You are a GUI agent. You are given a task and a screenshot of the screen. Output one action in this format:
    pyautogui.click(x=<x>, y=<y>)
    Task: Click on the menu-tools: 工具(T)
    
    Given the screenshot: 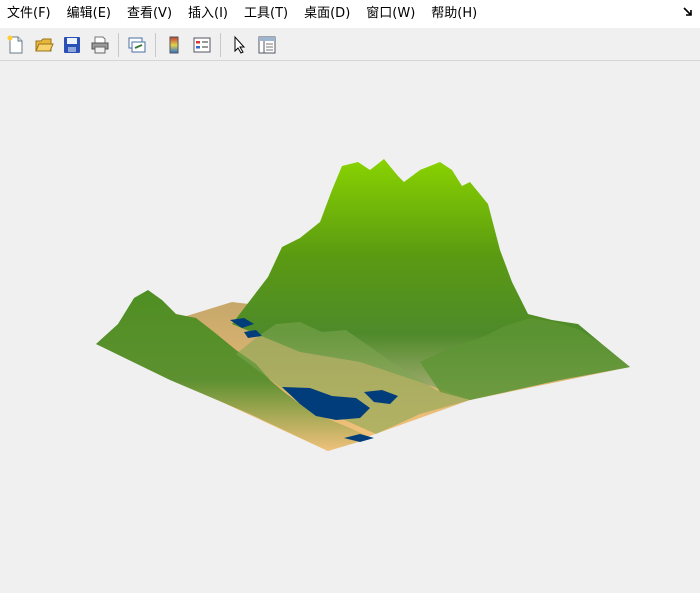 What is the action you would take?
    pyautogui.click(x=266, y=14)
    